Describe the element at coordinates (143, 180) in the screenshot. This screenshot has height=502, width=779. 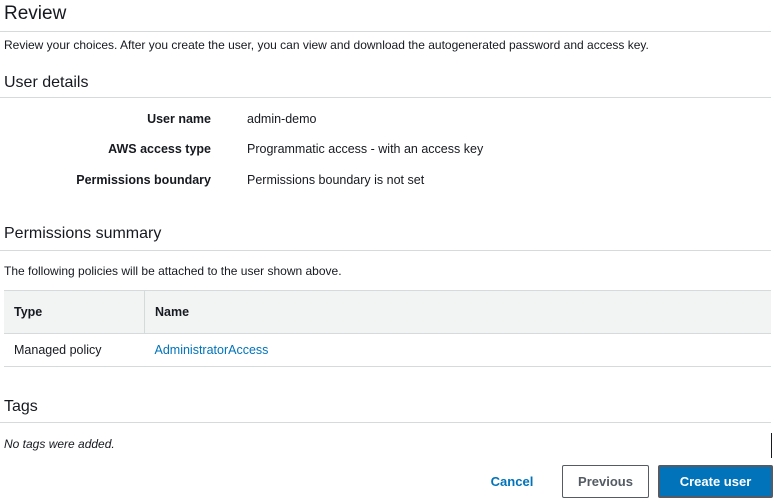
I see `detail-label-permissions-boundary: Permissions boundary` at that location.